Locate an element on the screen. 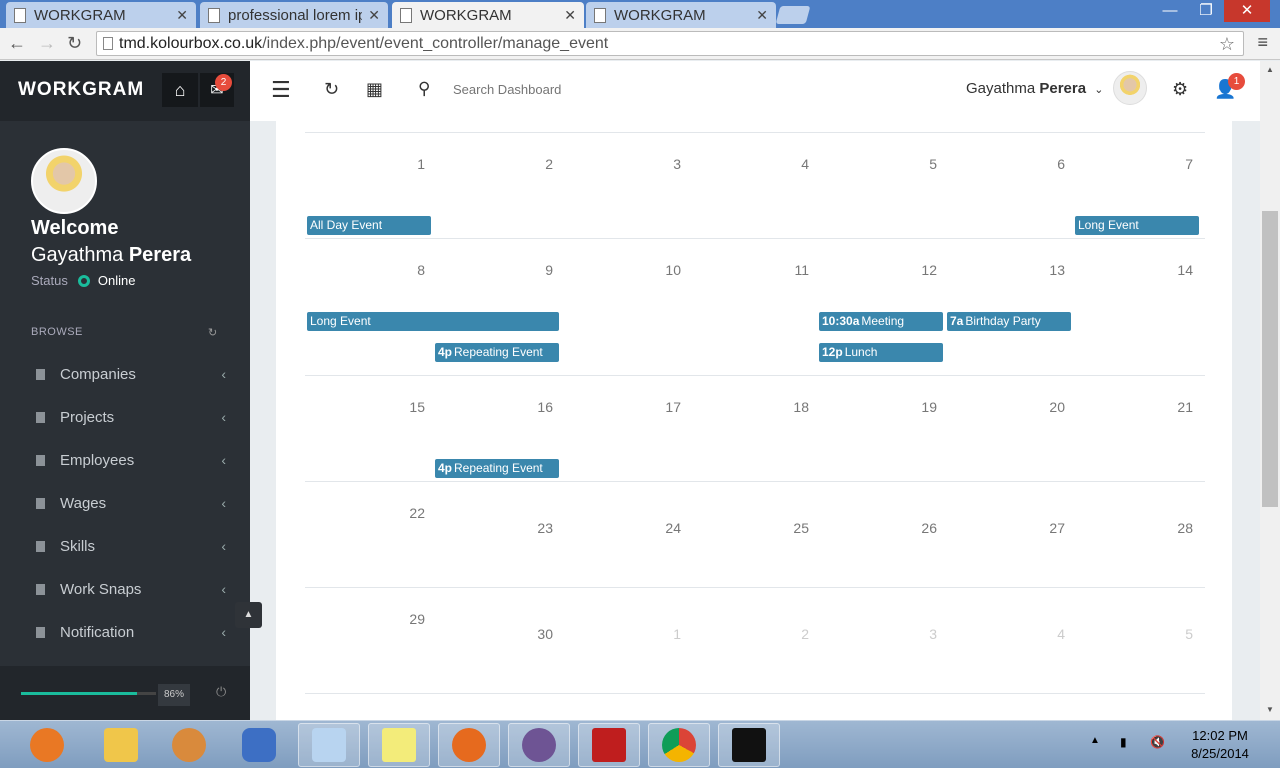 This screenshot has width=1280, height=768. sidebar-item-wages: Wages ‹ is located at coordinates (131, 503).